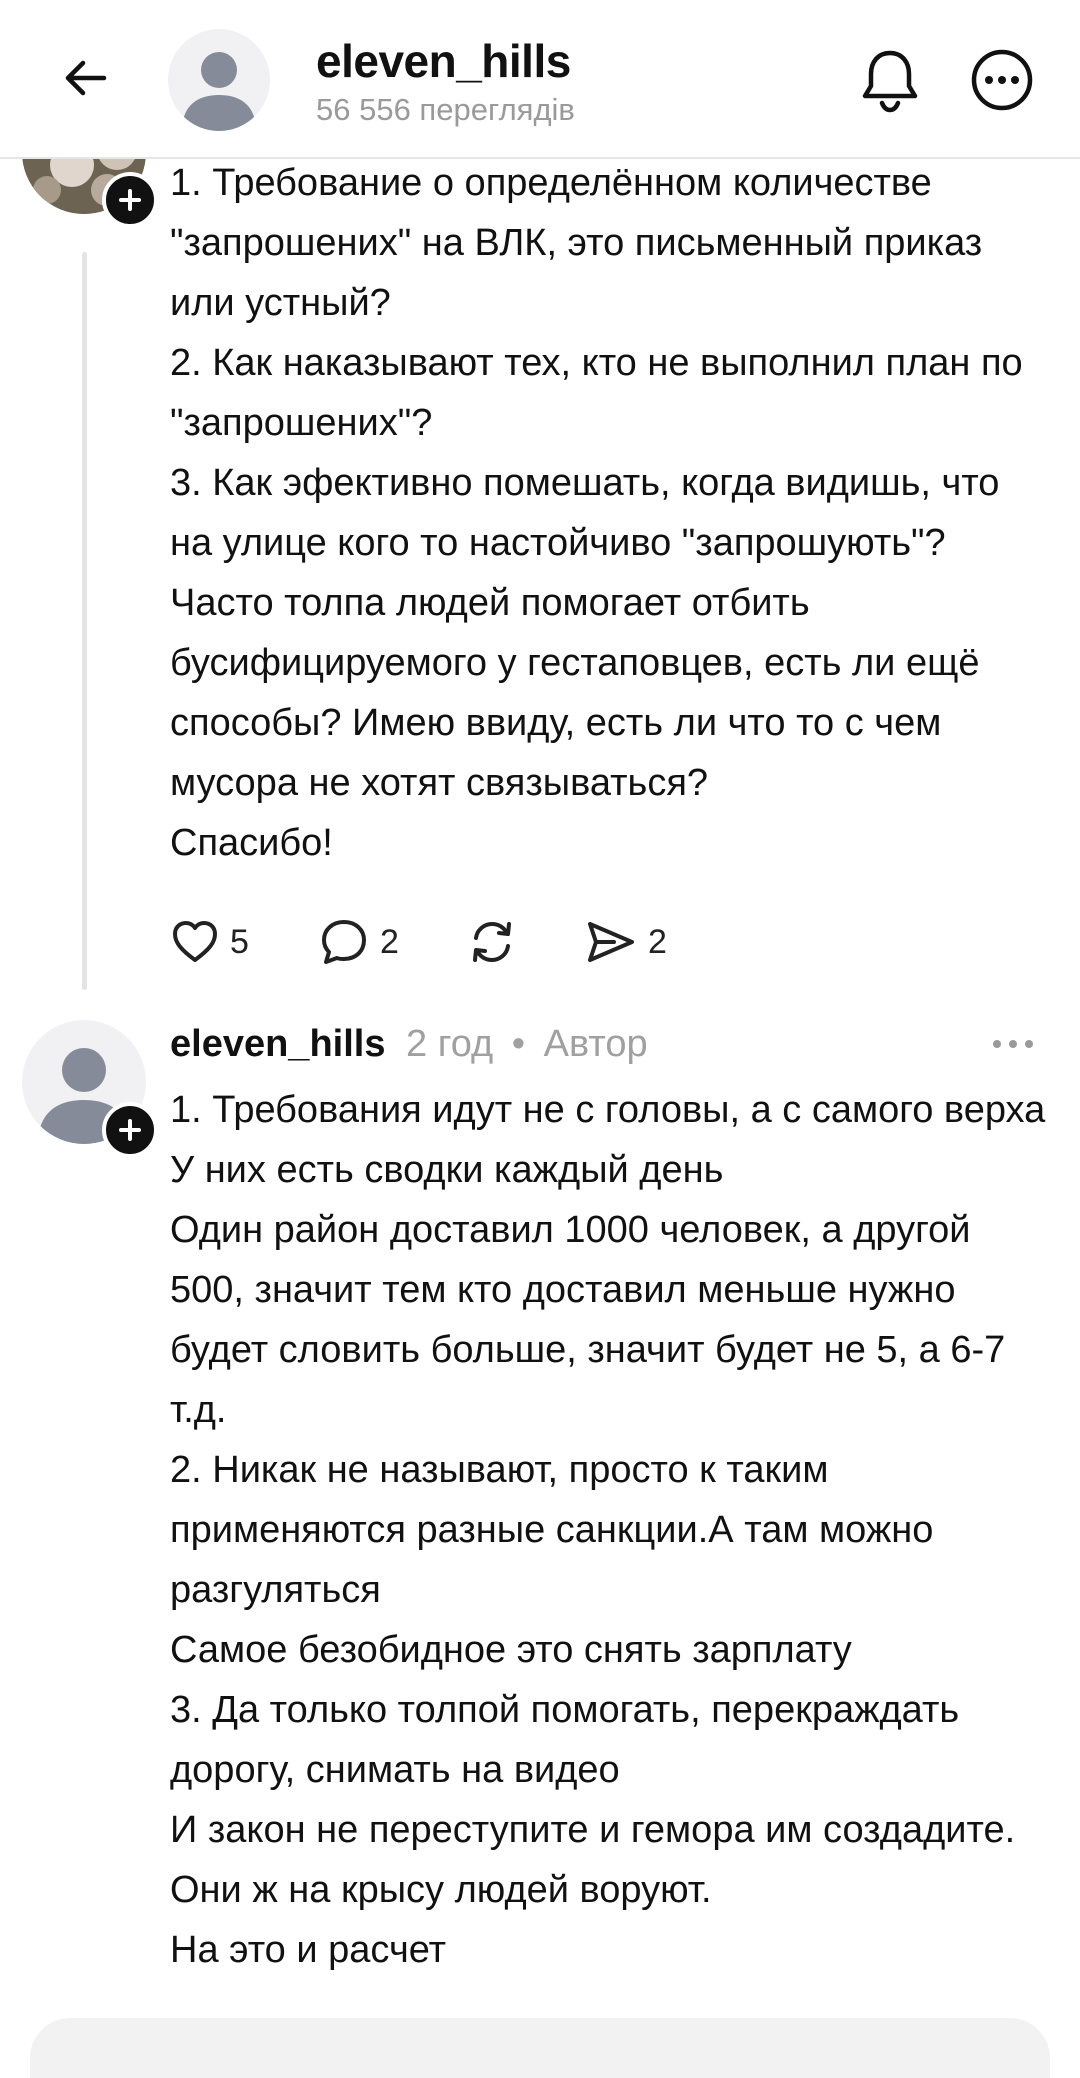 This screenshot has width=1080, height=2078. I want to click on reply-count: 2, so click(389, 941).